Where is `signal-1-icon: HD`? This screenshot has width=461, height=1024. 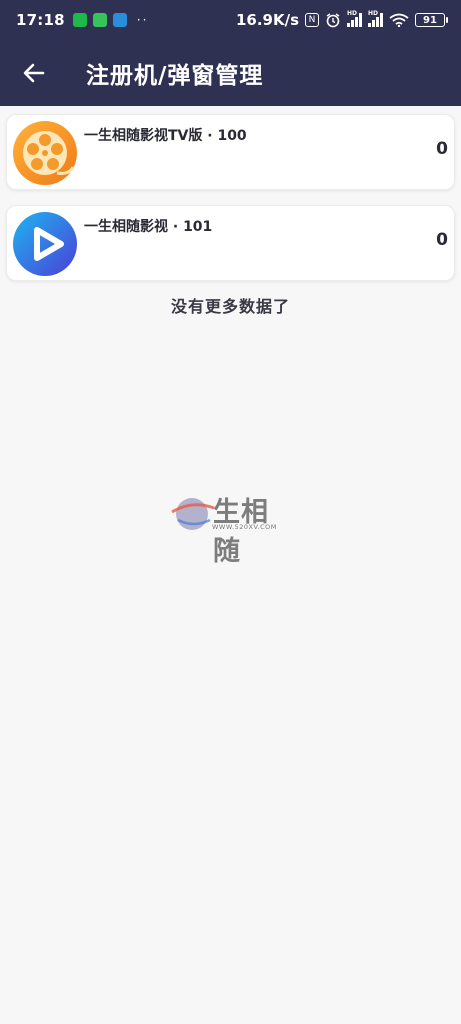
signal-1-icon: HD is located at coordinates (354, 18).